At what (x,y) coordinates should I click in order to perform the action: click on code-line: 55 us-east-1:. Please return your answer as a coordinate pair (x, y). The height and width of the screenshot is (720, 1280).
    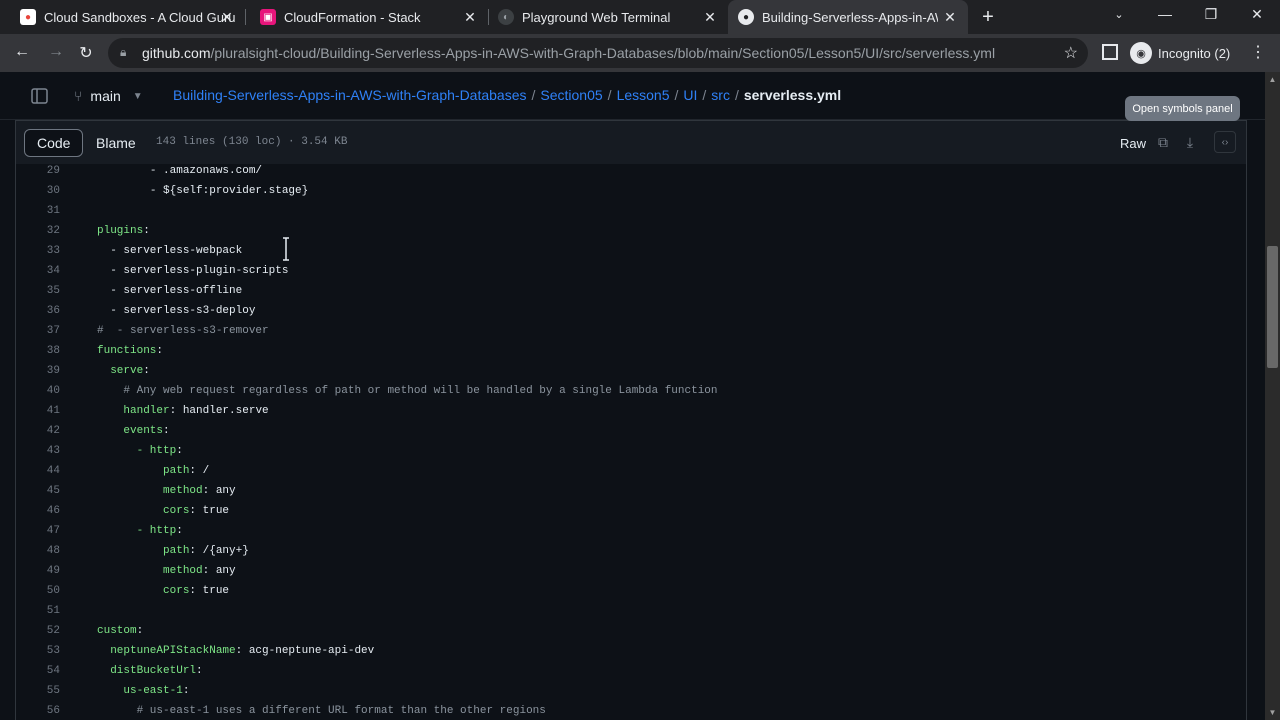
    Looking at the image, I should click on (631, 691).